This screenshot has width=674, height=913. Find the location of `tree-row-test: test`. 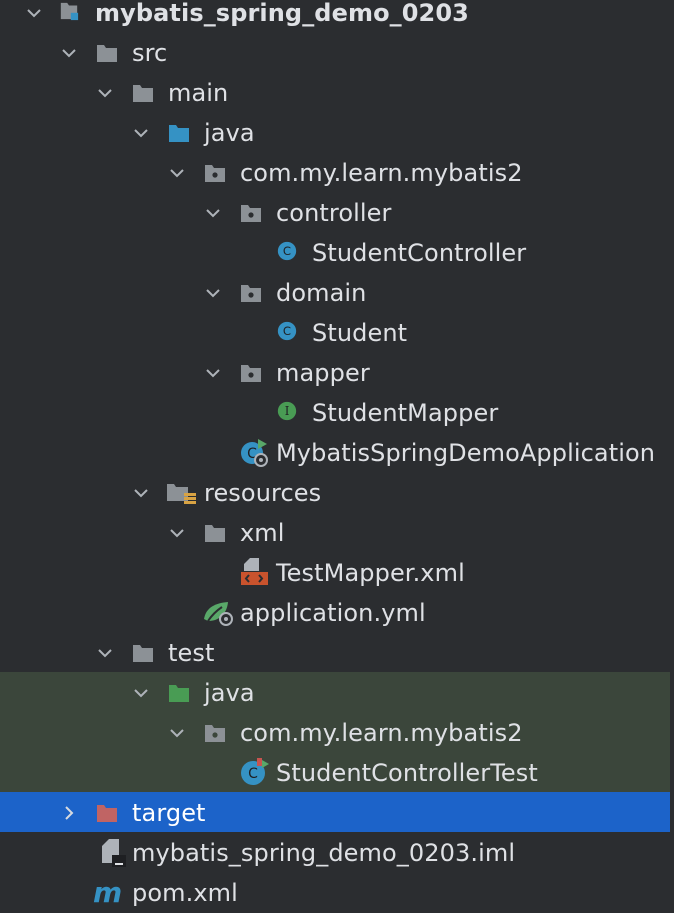

tree-row-test: test is located at coordinates (335, 653).